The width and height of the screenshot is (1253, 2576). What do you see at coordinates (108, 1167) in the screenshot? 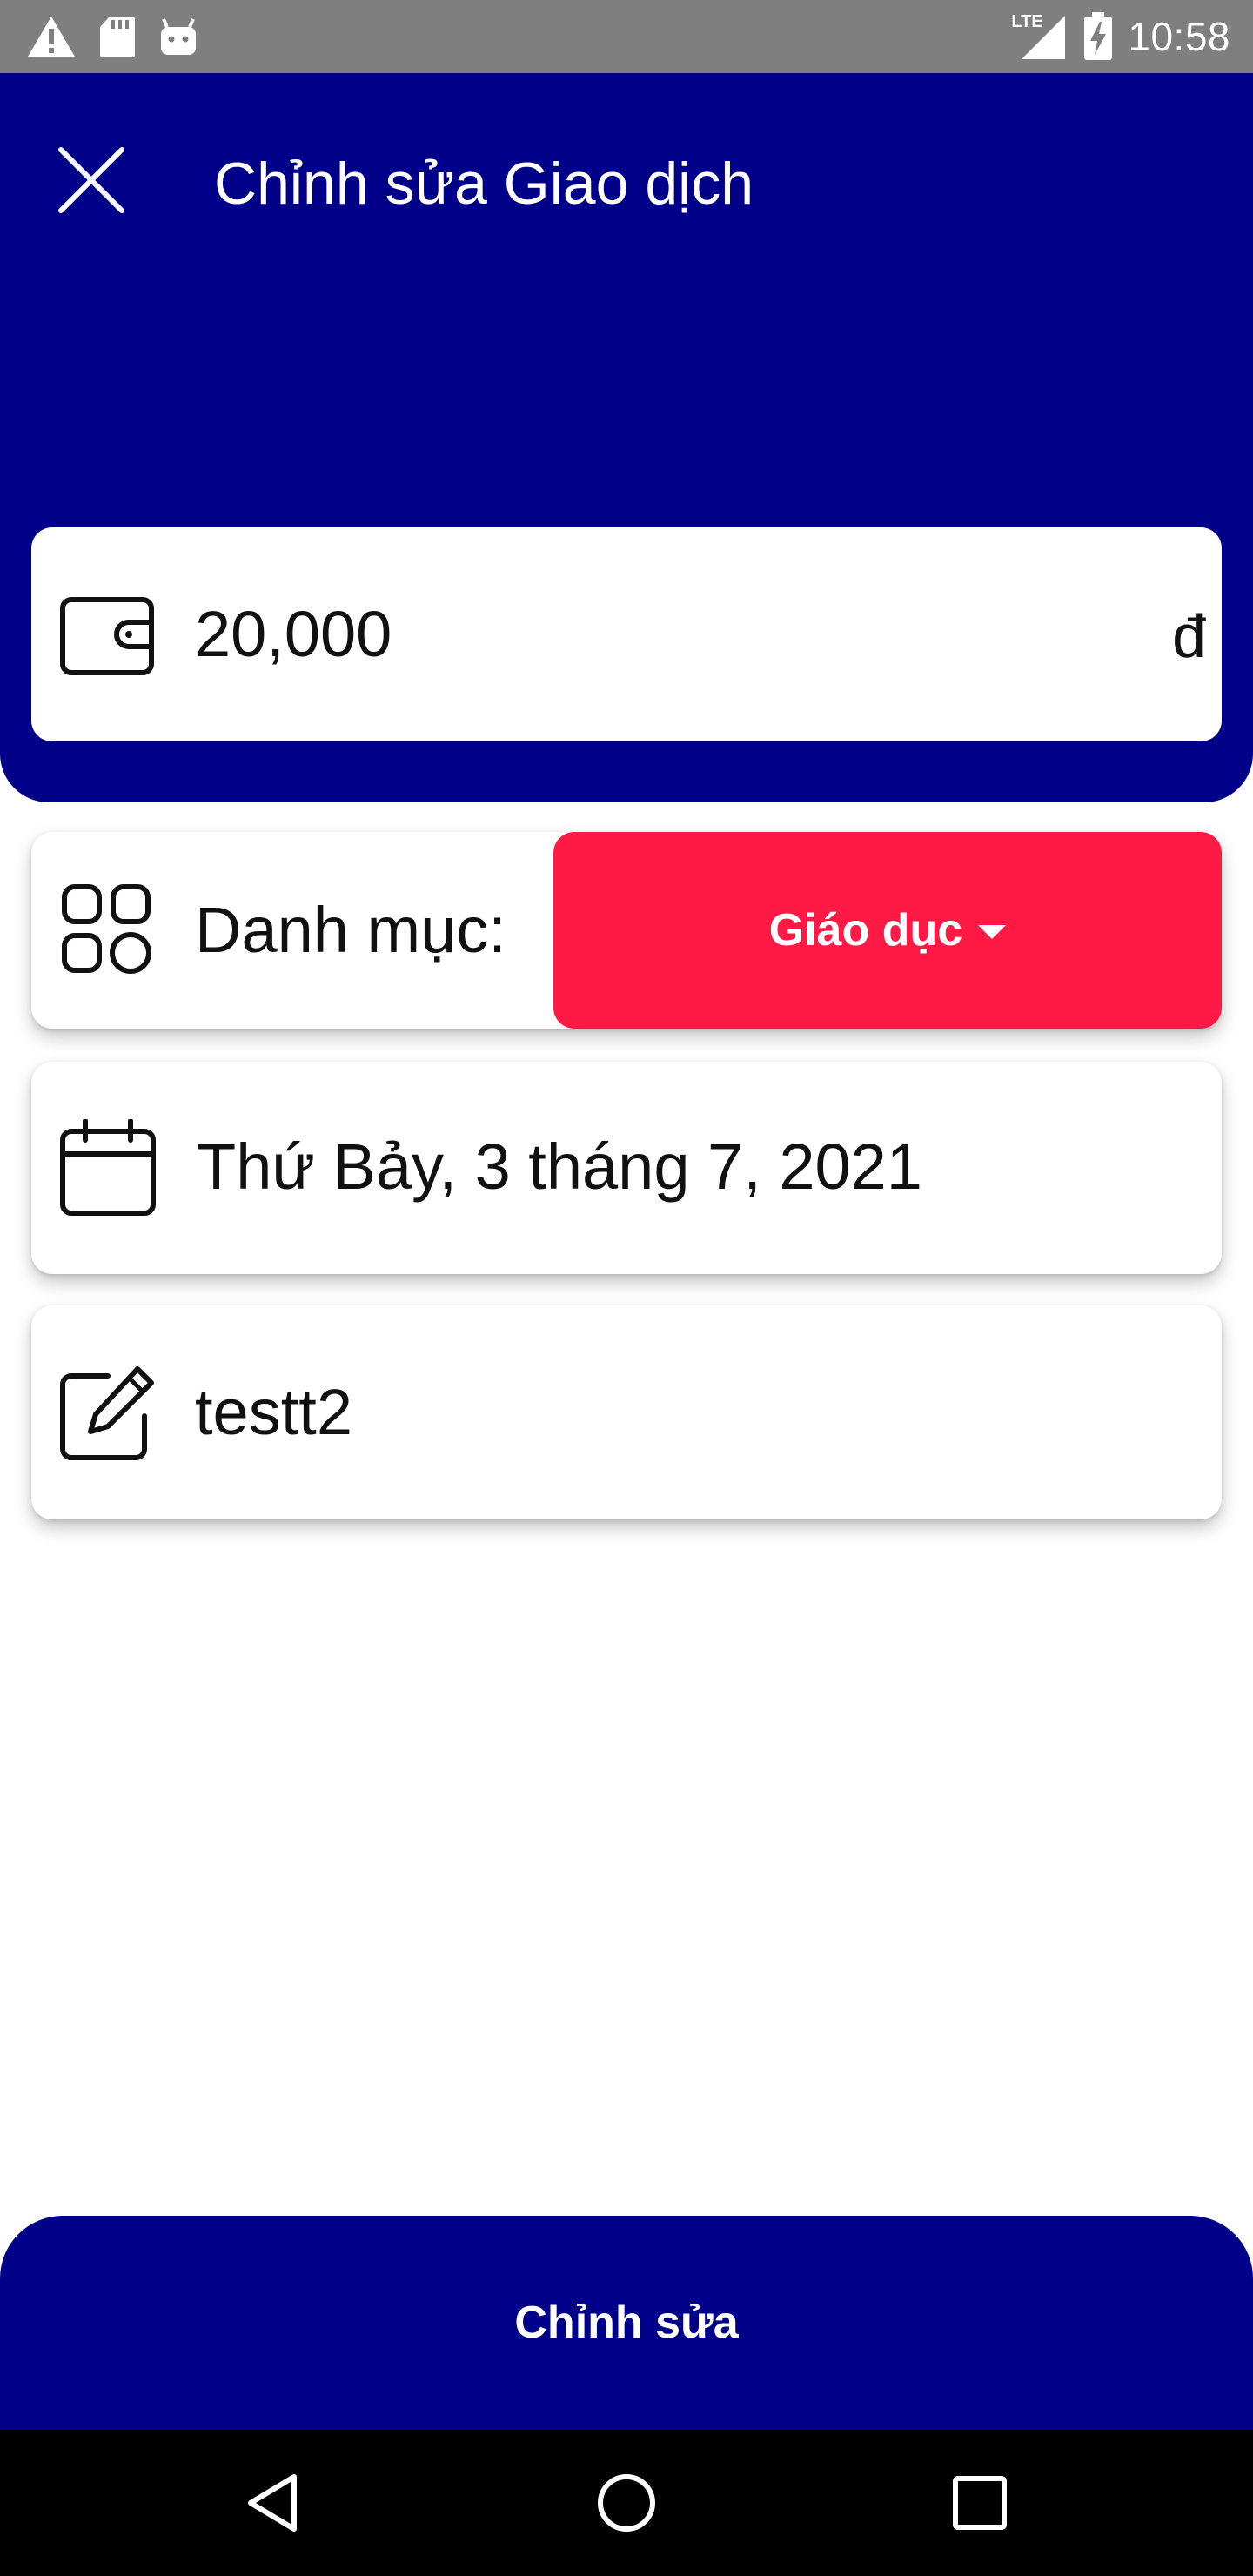
I see `calendar-icon` at bounding box center [108, 1167].